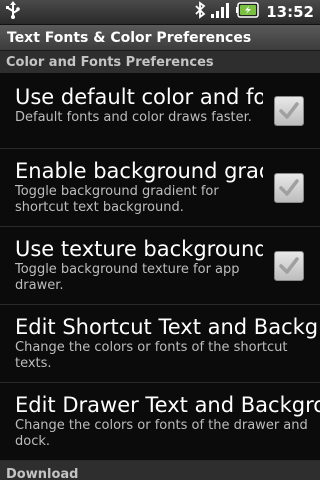 Image resolution: width=320 pixels, height=480 pixels. What do you see at coordinates (133, 117) in the screenshot?
I see `pref-summary: Default fonts and color draws faster.` at bounding box center [133, 117].